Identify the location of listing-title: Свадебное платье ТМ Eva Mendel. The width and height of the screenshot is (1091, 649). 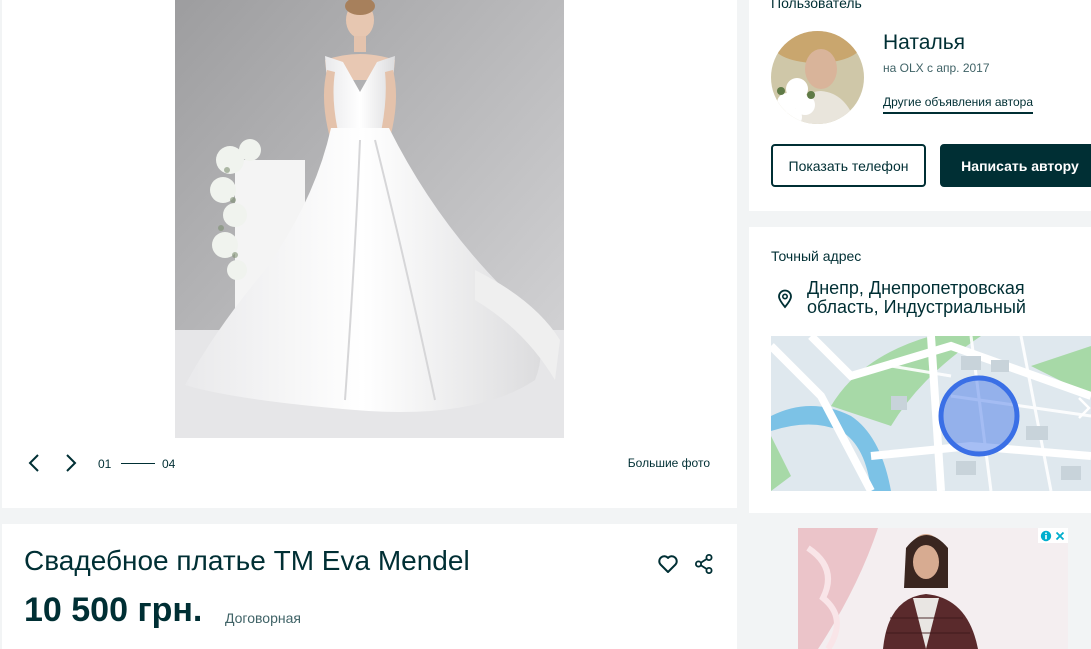
(247, 560).